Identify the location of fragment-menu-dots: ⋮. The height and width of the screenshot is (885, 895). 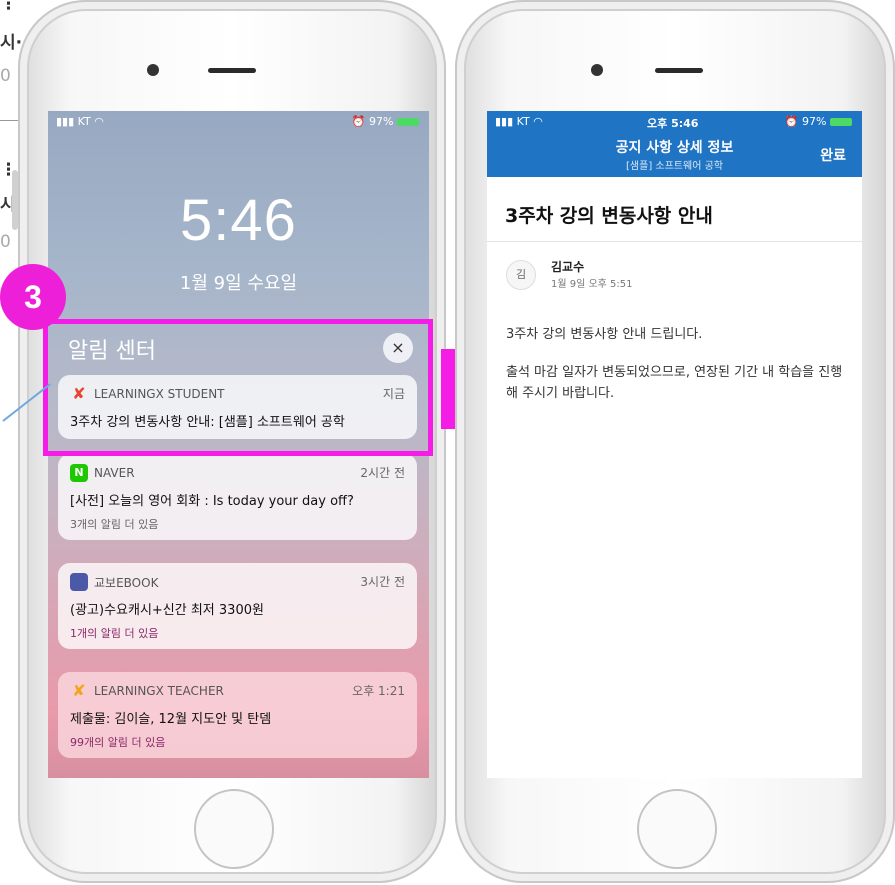
(8, 7).